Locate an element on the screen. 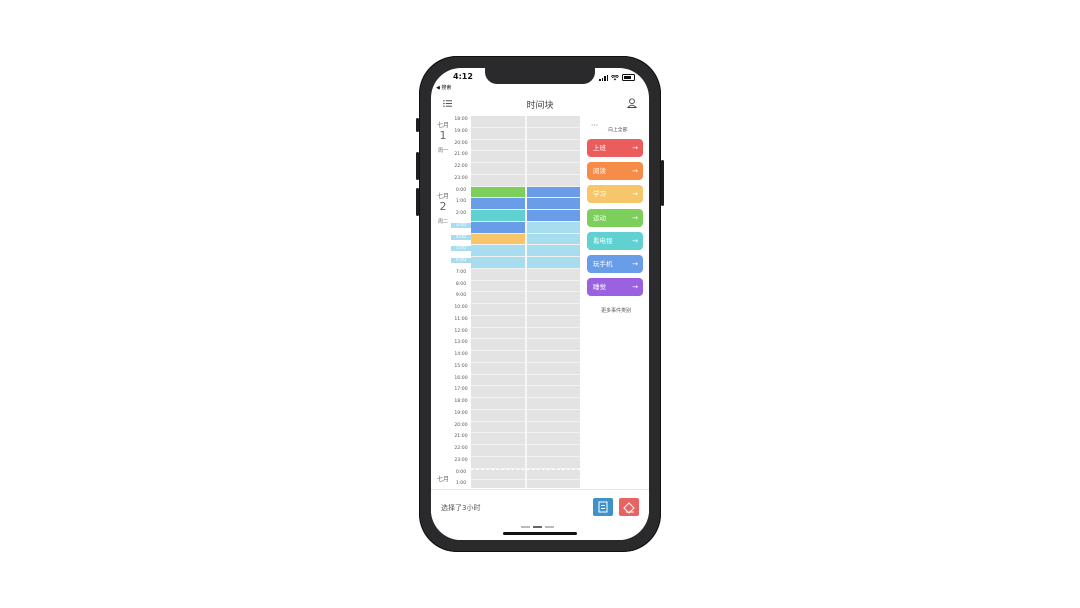  time-label: 18:00 is located at coordinates (461, 401).